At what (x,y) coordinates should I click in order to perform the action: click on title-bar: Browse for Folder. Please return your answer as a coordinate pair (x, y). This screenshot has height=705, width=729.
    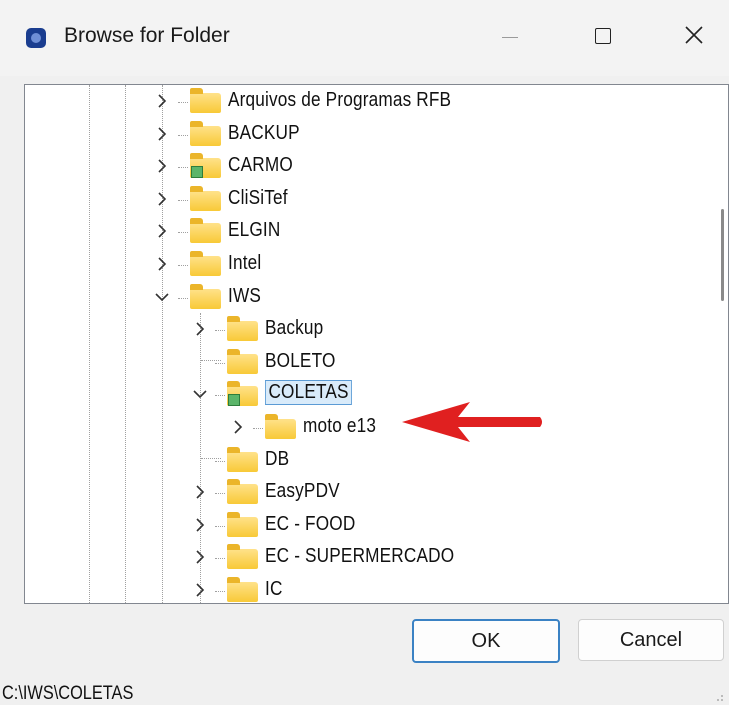
    Looking at the image, I should click on (364, 38).